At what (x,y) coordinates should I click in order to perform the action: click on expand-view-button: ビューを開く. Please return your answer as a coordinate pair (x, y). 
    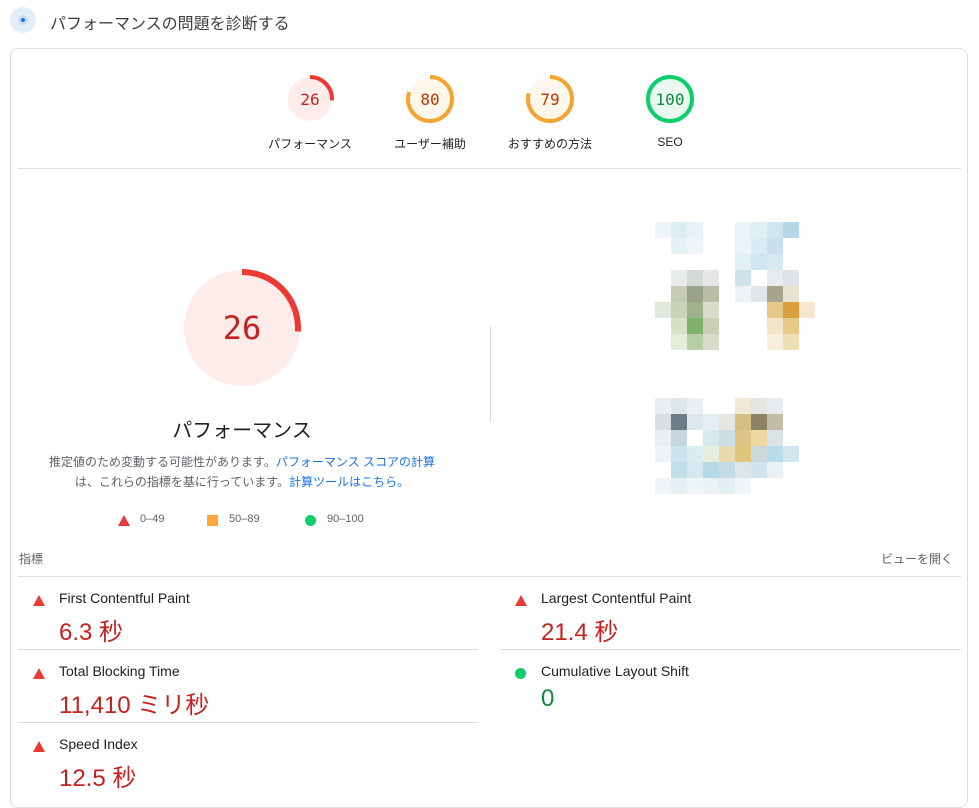
    Looking at the image, I should click on (917, 558).